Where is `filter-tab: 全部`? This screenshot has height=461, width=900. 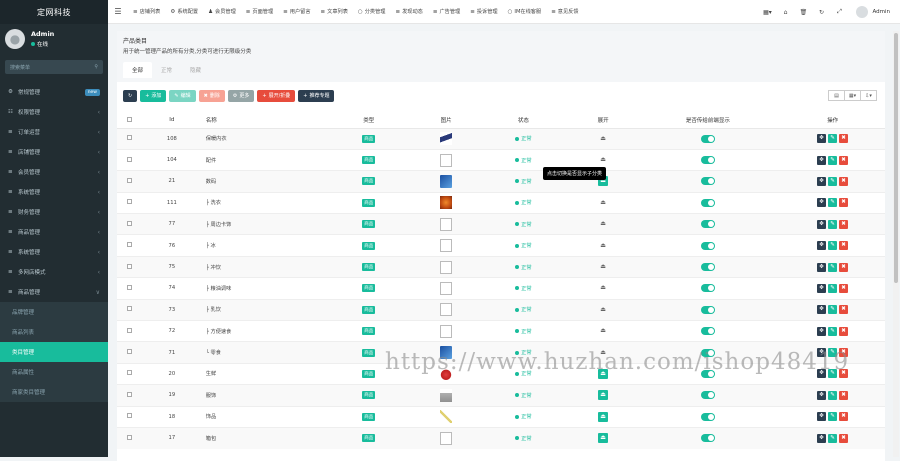
filter-tab: 全部 is located at coordinates (138, 70).